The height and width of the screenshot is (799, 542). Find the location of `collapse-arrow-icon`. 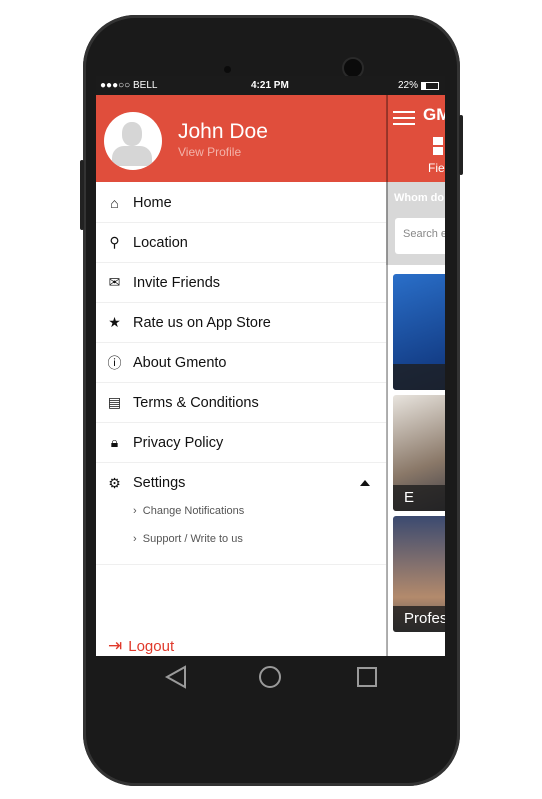

collapse-arrow-icon is located at coordinates (365, 483).